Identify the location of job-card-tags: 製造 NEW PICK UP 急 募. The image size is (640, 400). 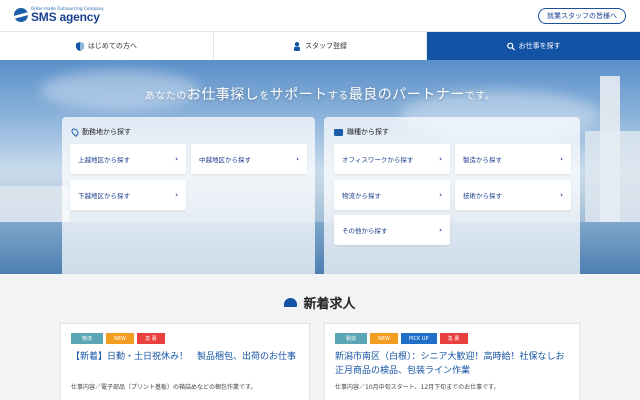
(401, 338).